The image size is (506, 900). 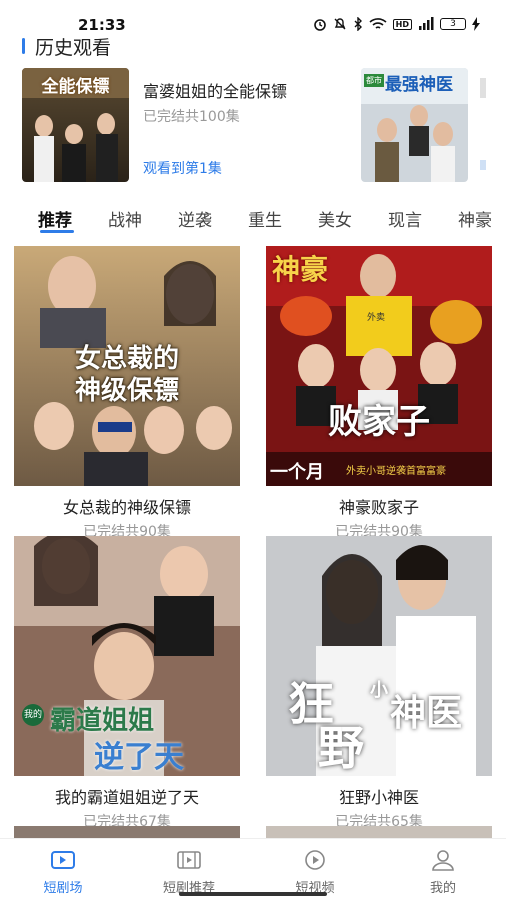 What do you see at coordinates (374, 80) in the screenshot?
I see `history-next-tag: 都市` at bounding box center [374, 80].